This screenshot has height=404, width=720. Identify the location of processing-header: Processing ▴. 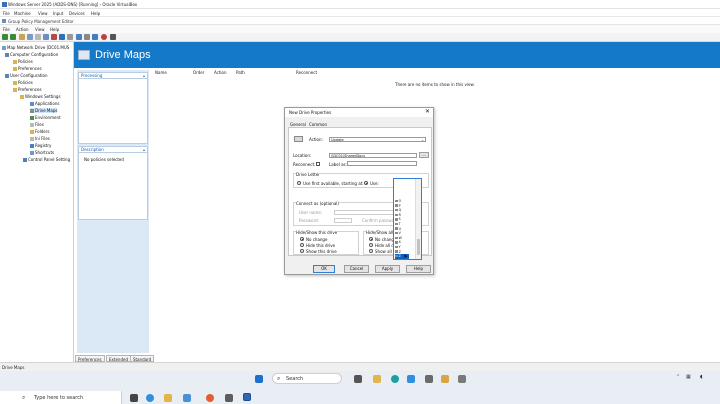
(113, 76).